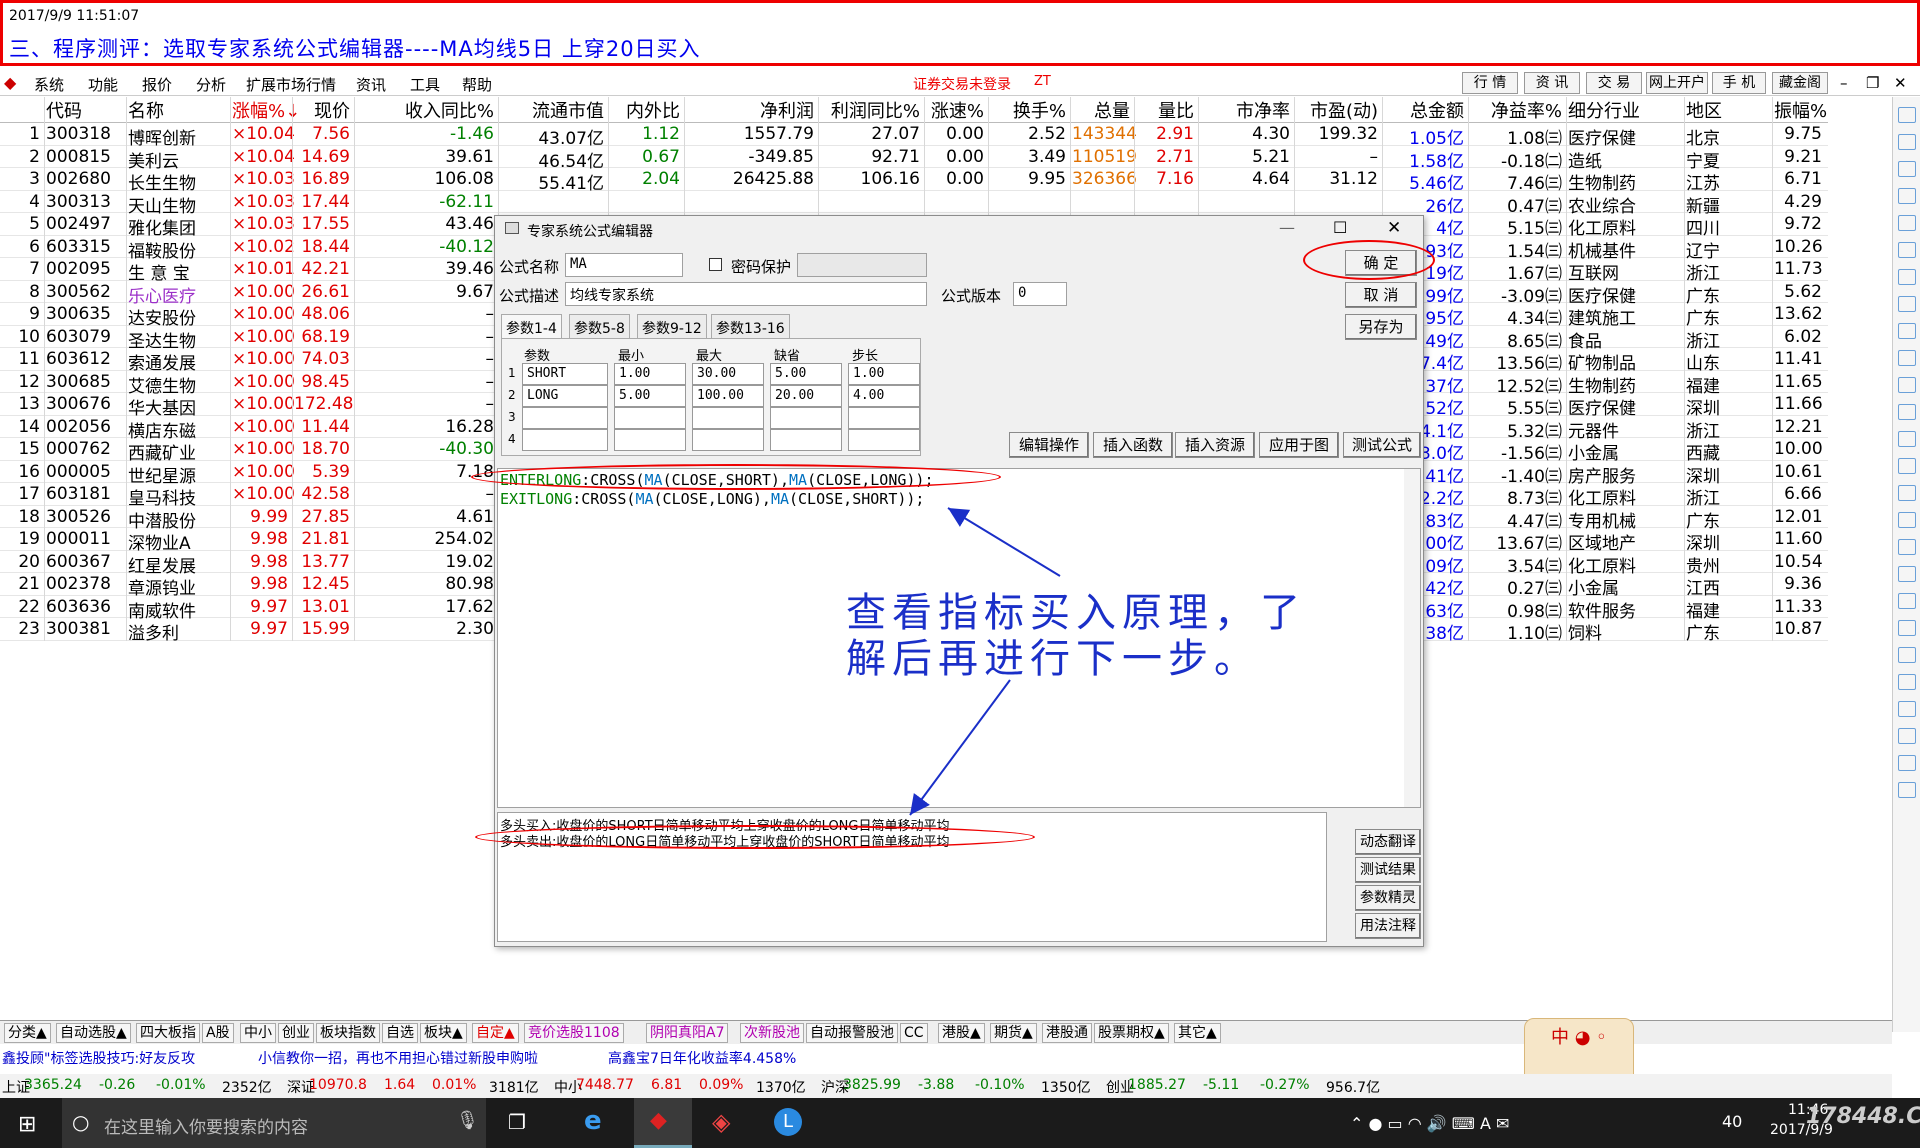  I want to click on arrow-to-description, so click(960, 747).